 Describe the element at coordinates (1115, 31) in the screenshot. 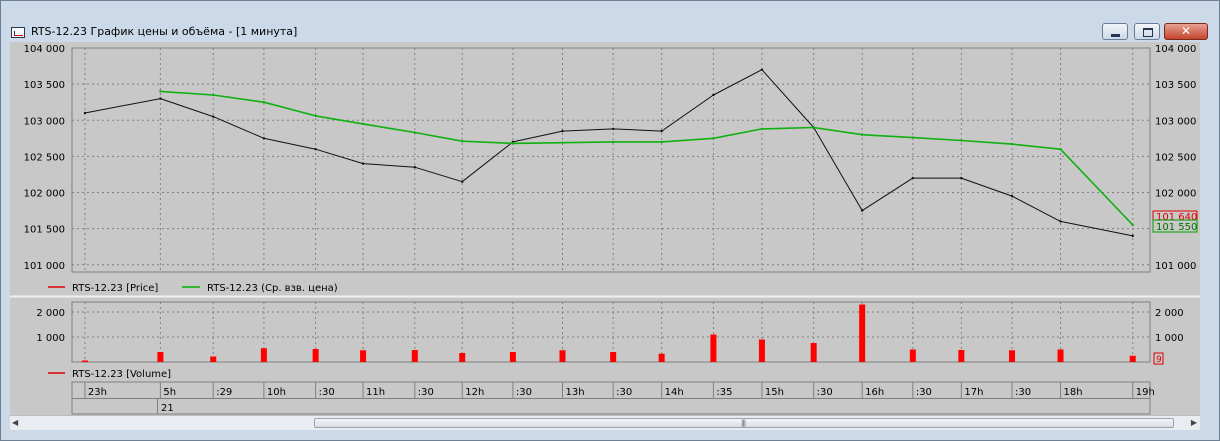

I see `minimize-button` at that location.